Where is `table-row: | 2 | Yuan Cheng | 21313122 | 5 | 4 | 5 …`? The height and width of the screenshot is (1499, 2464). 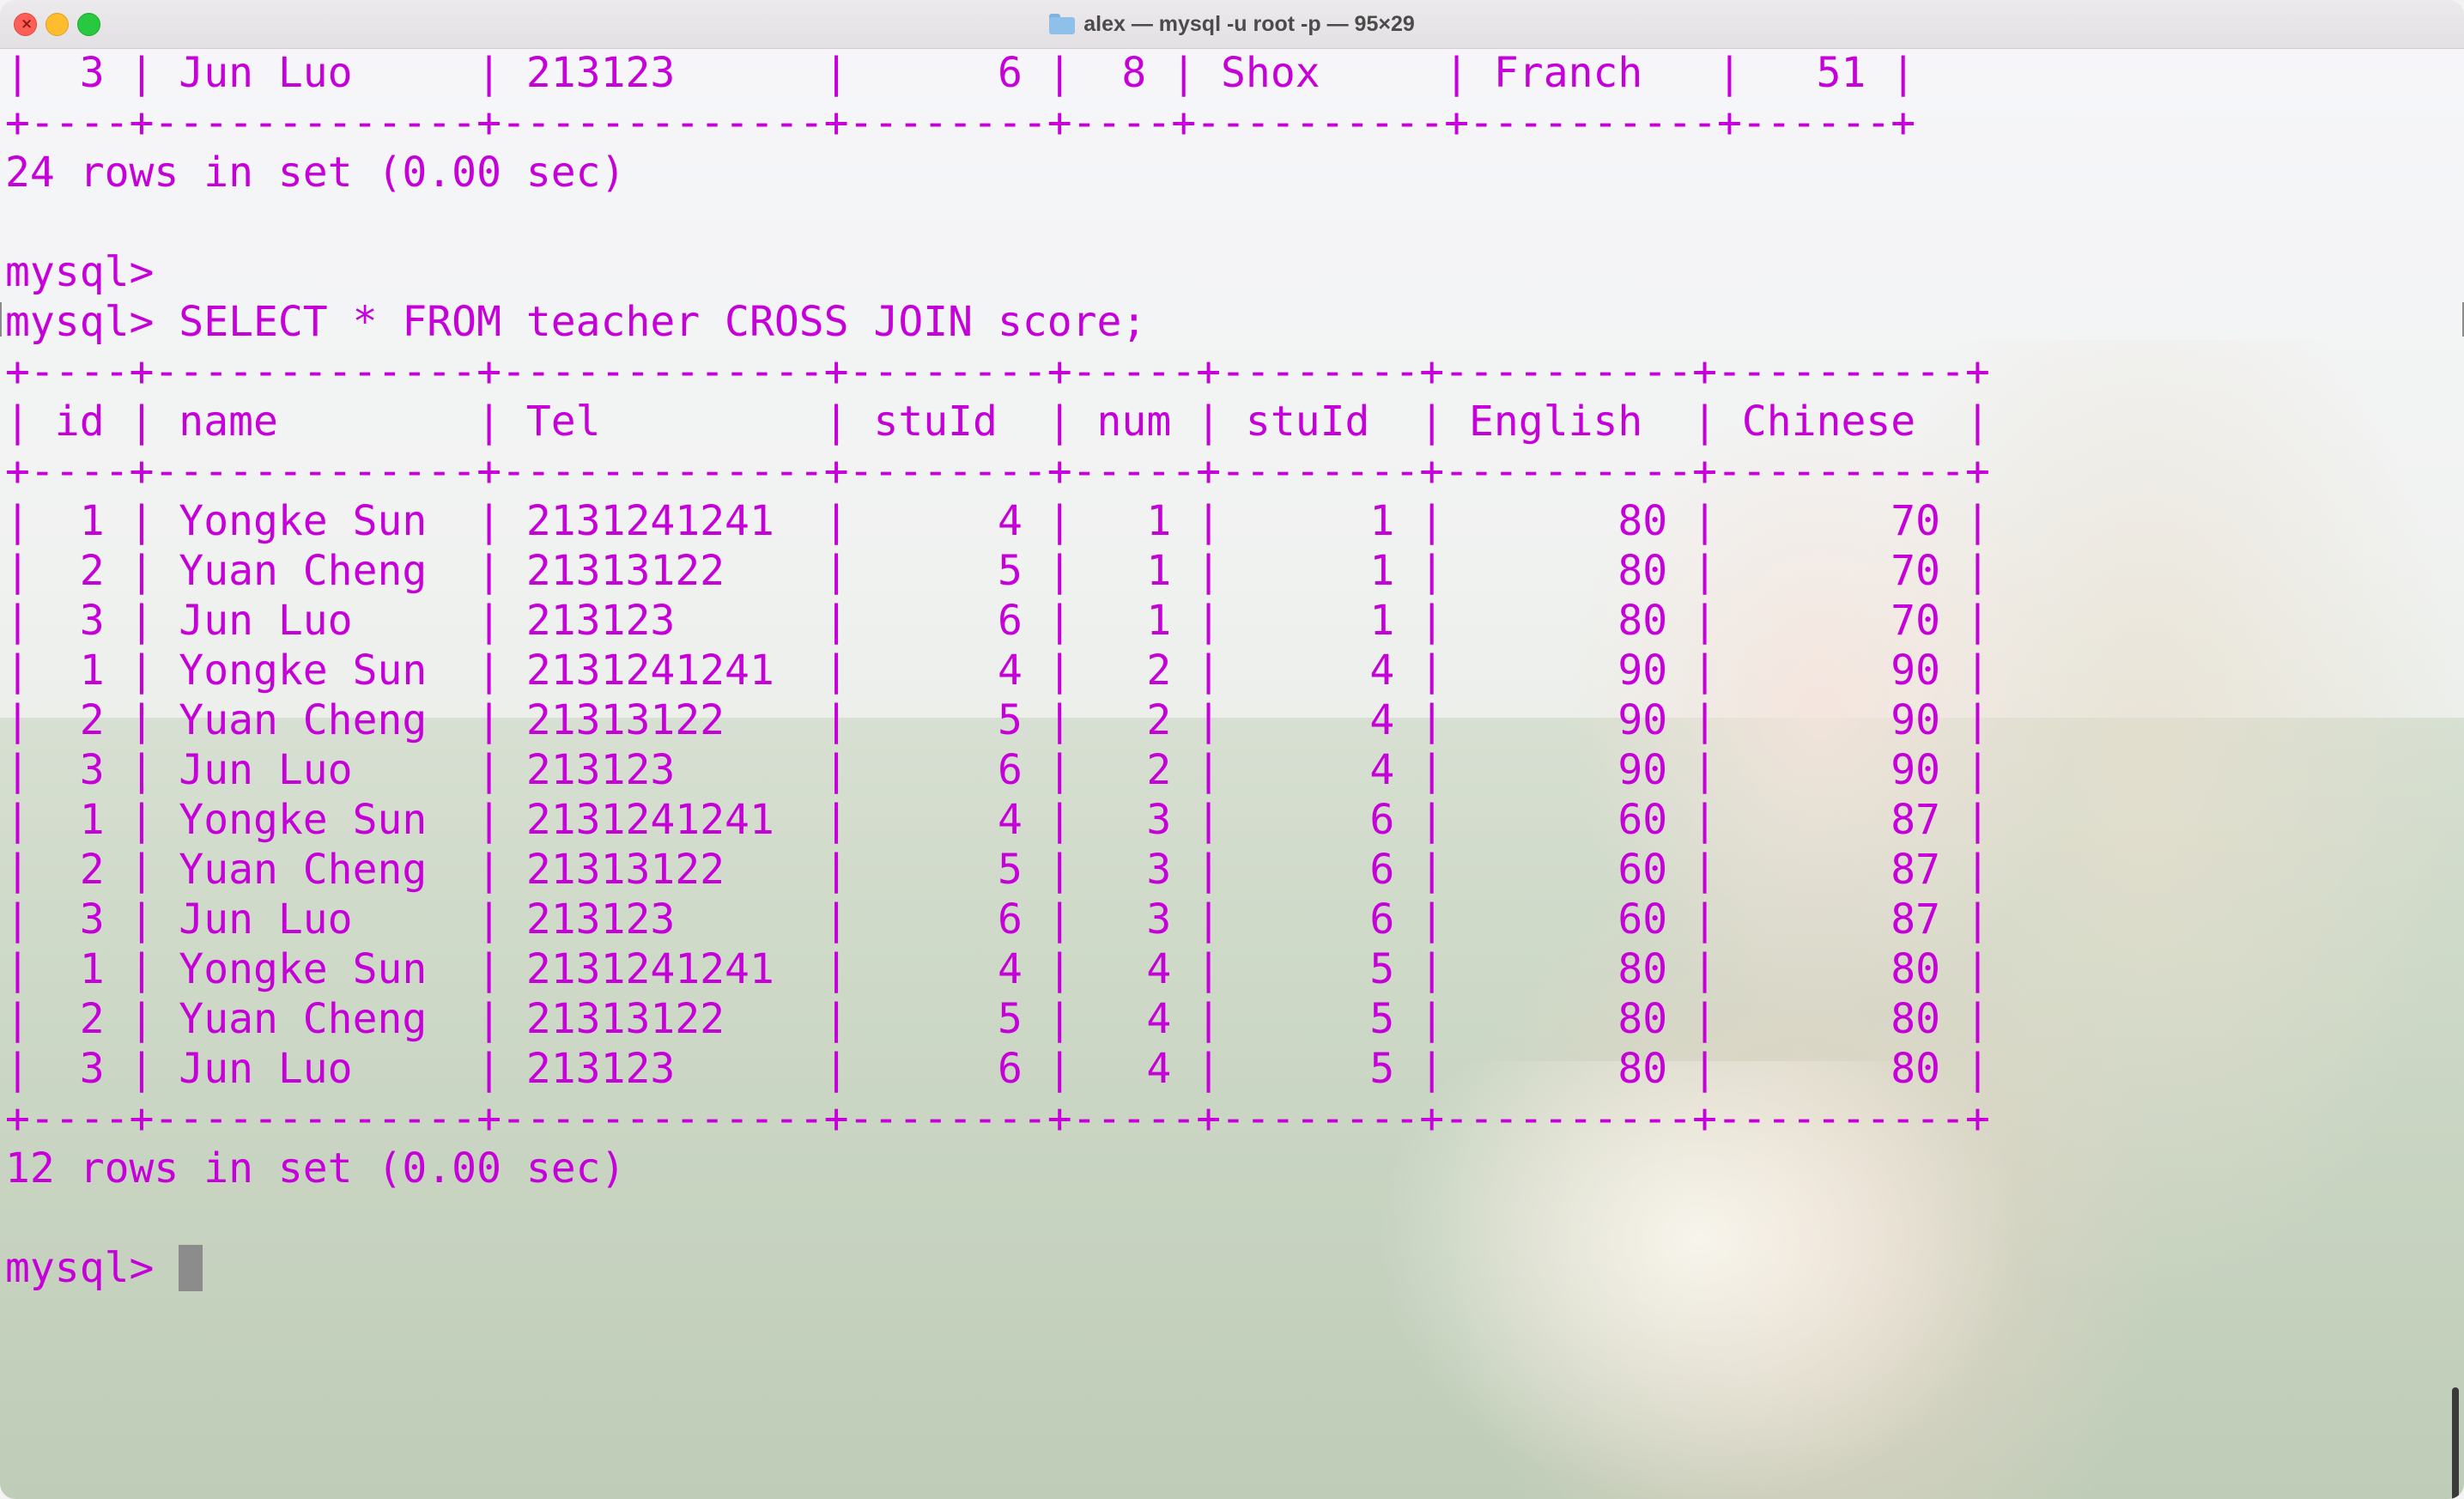
table-row: | 2 | Yuan Cheng | 21313122 | 5 | 4 | 5 … is located at coordinates (997, 1019).